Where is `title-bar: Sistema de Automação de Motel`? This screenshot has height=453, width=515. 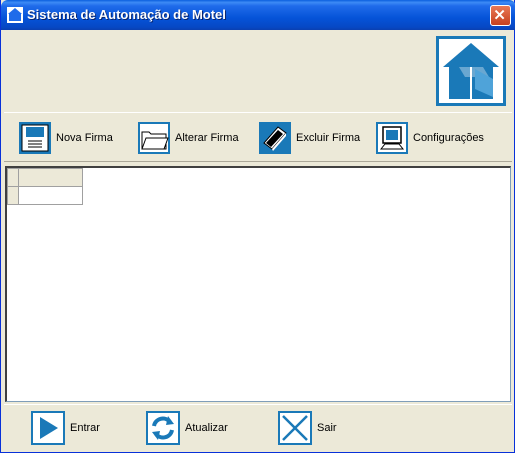
title-bar: Sistema de Automação de Motel is located at coordinates (258, 15).